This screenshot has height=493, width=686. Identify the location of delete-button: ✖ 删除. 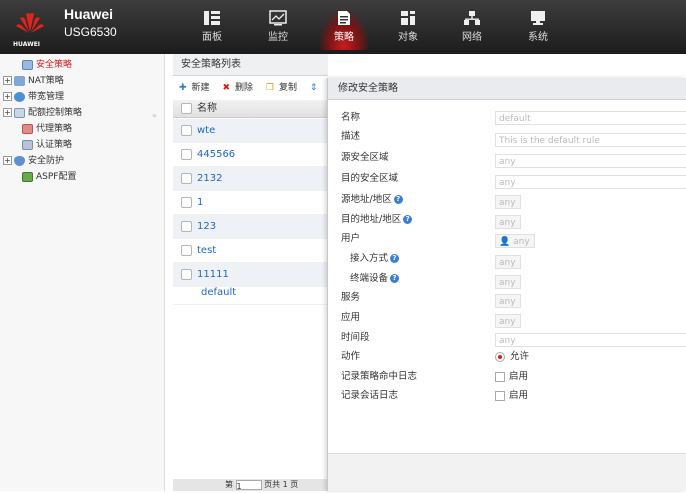
(240, 88).